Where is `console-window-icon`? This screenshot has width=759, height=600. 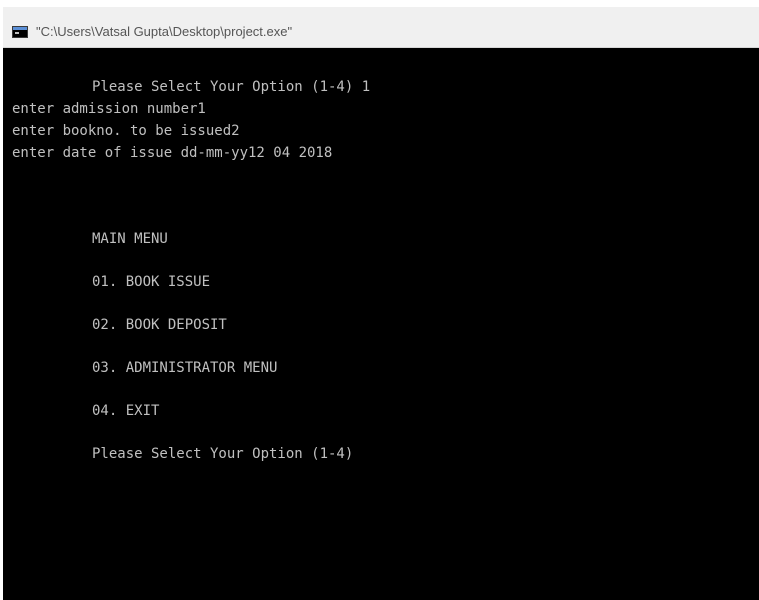 console-window-icon is located at coordinates (20, 32).